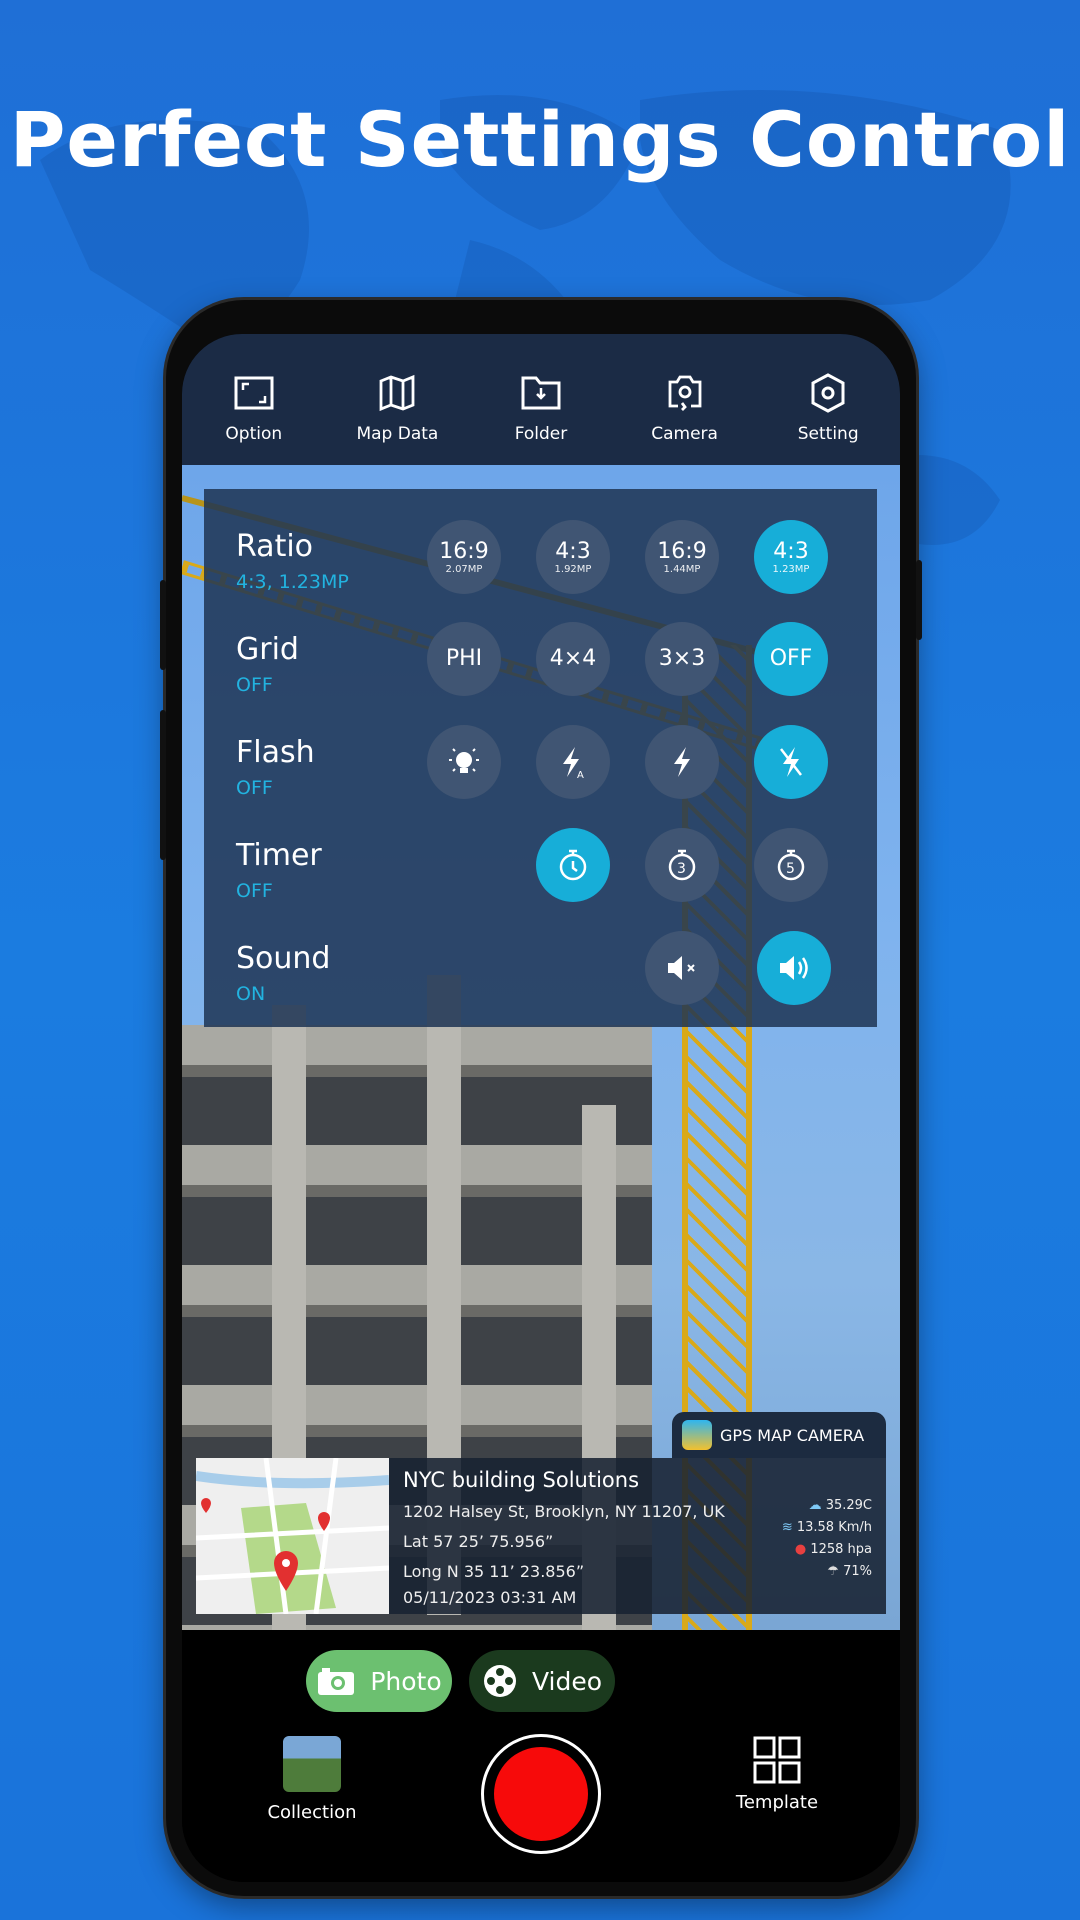  I want to click on timer-row: Timer OFF 3 5, so click(540, 878).